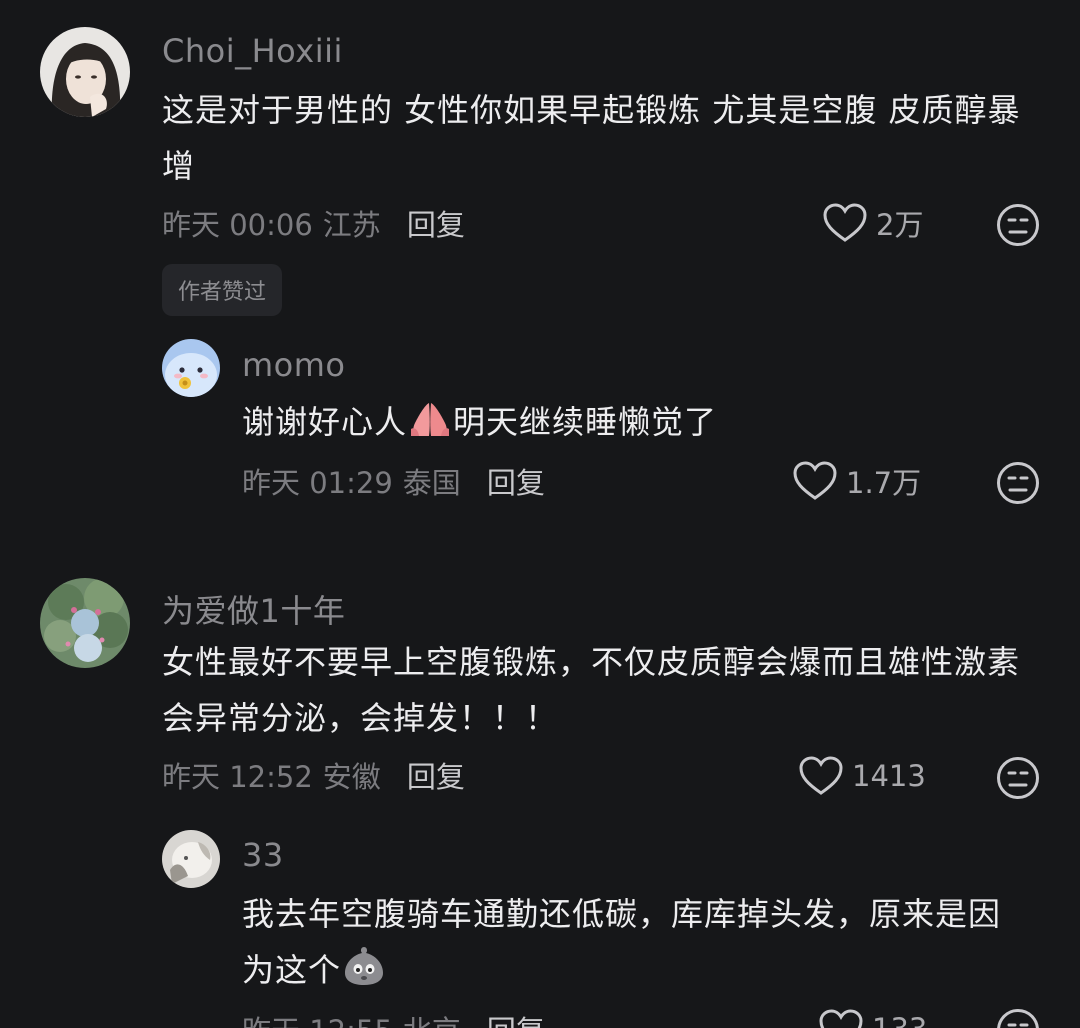 The width and height of the screenshot is (1080, 1028). I want to click on like-button: 1413, so click(862, 776).